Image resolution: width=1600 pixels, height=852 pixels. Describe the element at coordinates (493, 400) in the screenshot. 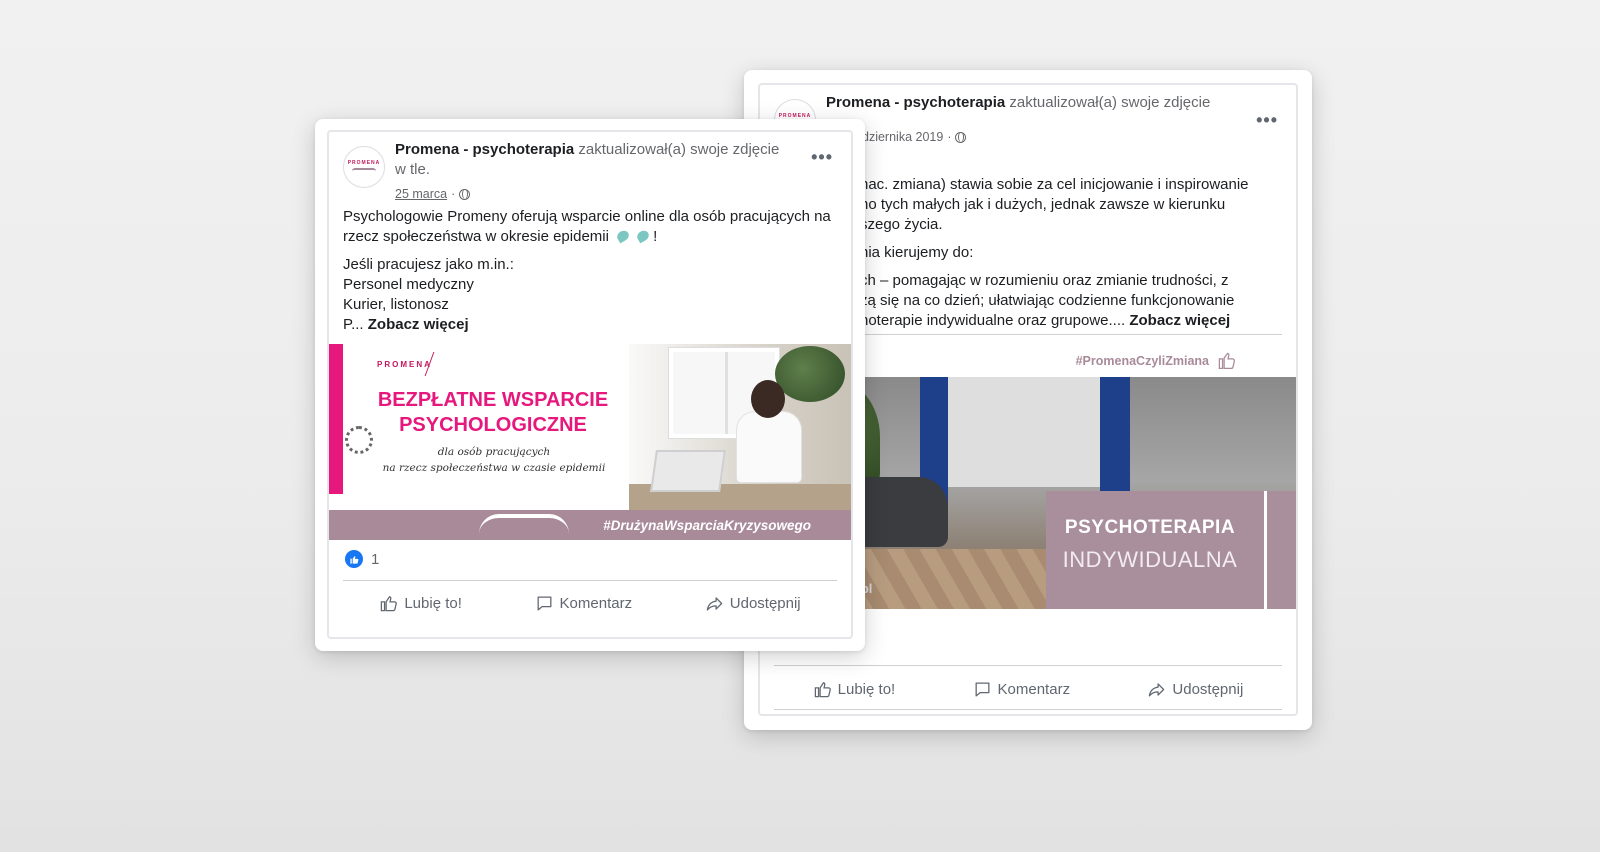

I see `promo-title-line: BEZPŁATNE WSPARCIE` at that location.